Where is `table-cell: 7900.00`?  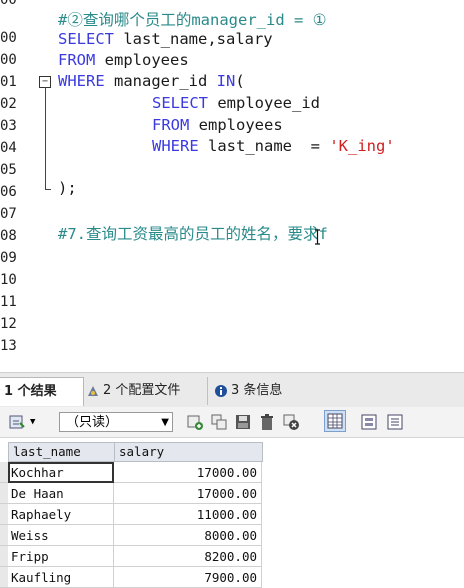 table-cell: 7900.00 is located at coordinates (188, 577).